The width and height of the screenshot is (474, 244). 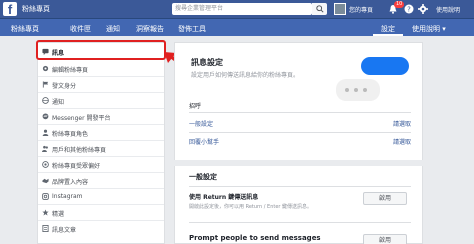 What do you see at coordinates (429, 29) in the screenshot?
I see `nav-item-help: 使用說明 ▾` at bounding box center [429, 29].